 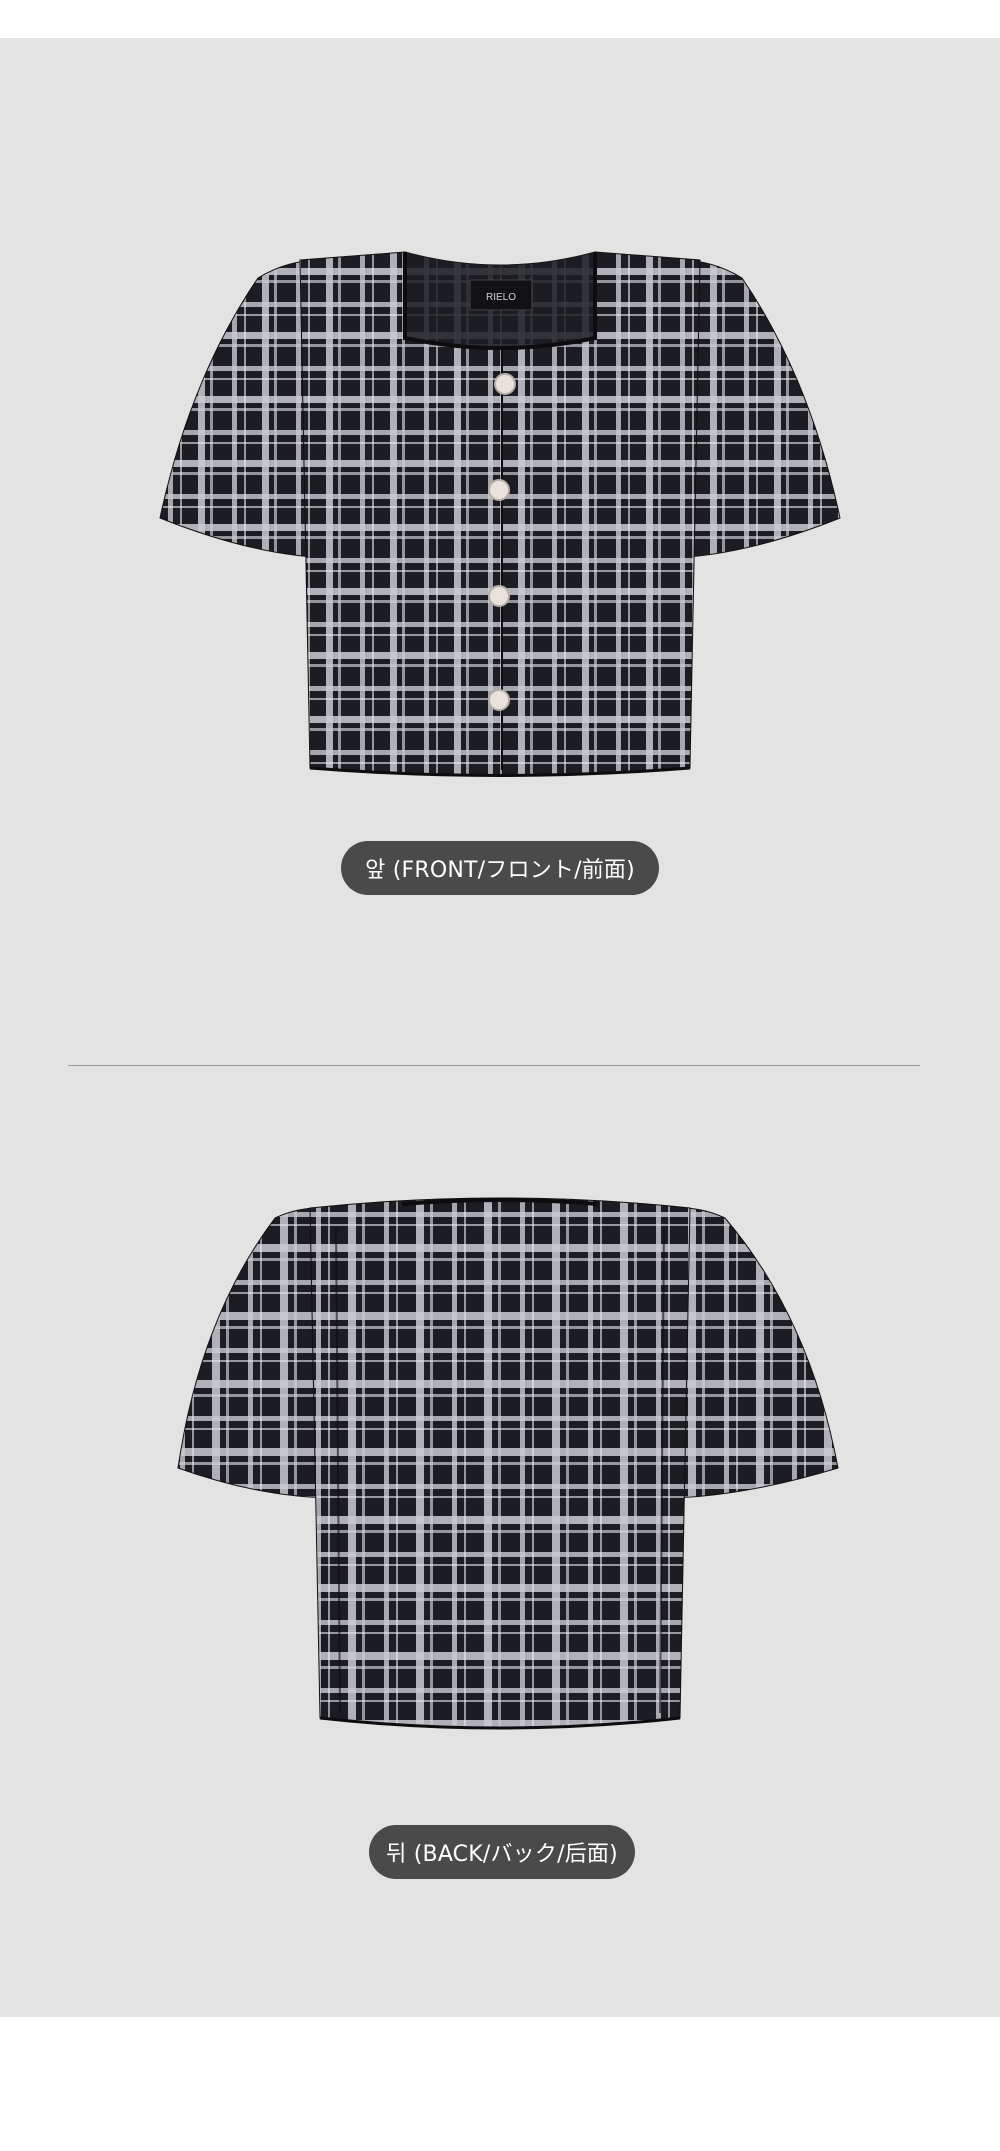 What do you see at coordinates (494, 1065) in the screenshot?
I see `section-divider` at bounding box center [494, 1065].